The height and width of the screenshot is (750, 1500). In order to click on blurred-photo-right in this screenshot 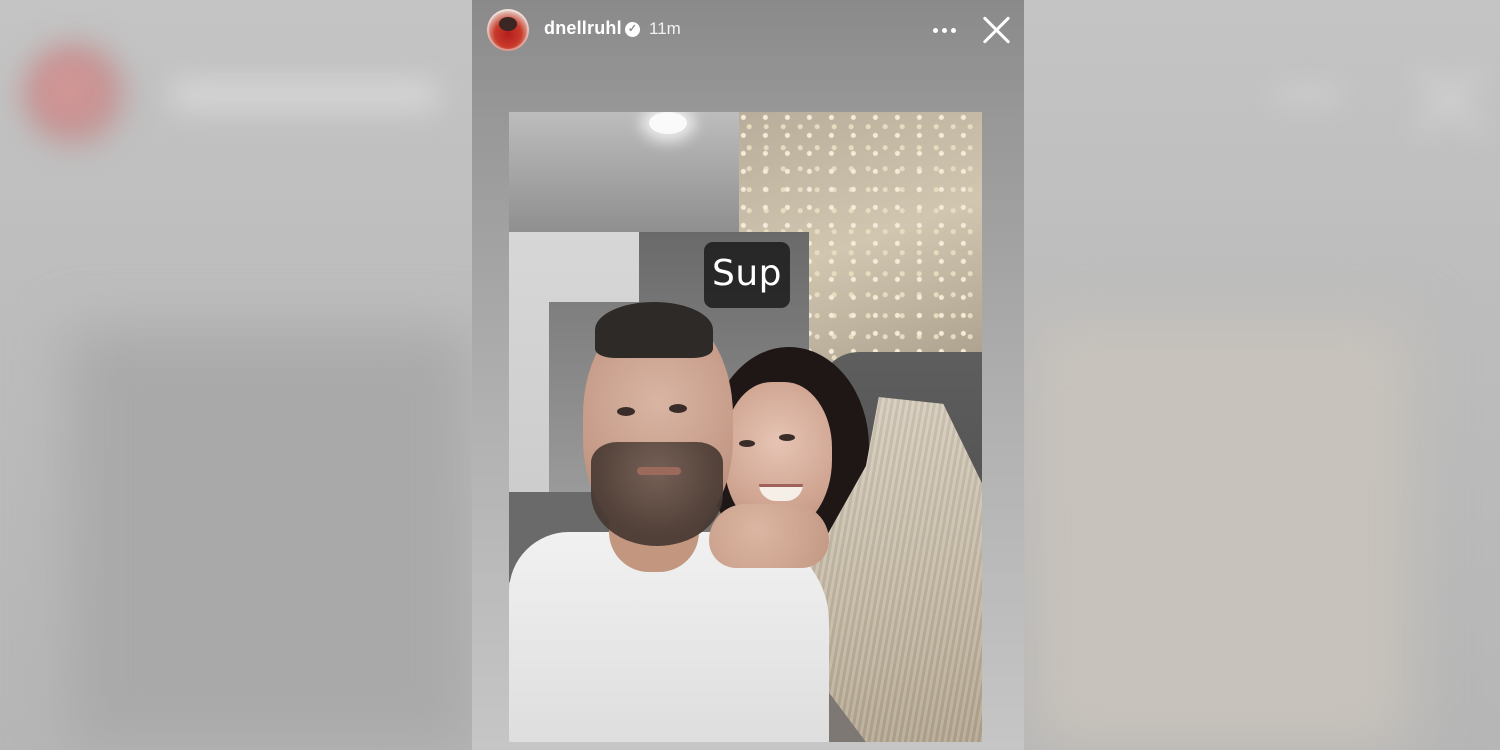, I will do `click(1220, 535)`.